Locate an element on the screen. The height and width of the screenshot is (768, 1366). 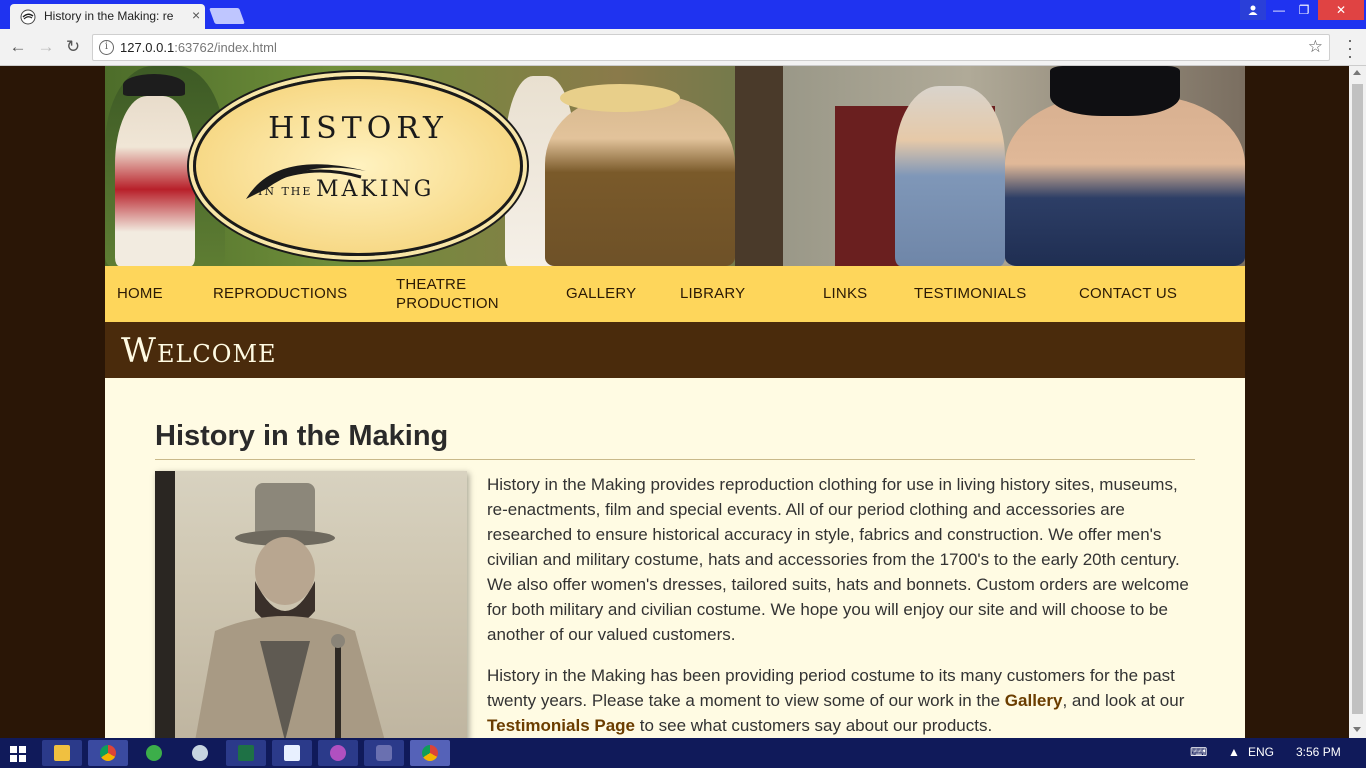
taskbar-steam is located at coordinates (200, 753).